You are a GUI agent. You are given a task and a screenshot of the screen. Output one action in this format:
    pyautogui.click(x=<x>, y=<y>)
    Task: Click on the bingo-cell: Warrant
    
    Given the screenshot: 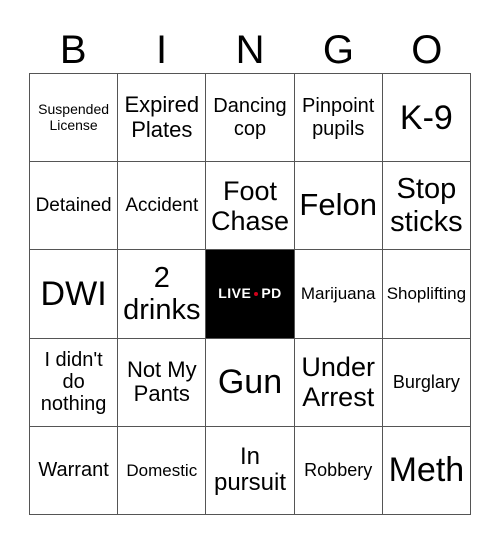 What is the action you would take?
    pyautogui.click(x=74, y=470)
    